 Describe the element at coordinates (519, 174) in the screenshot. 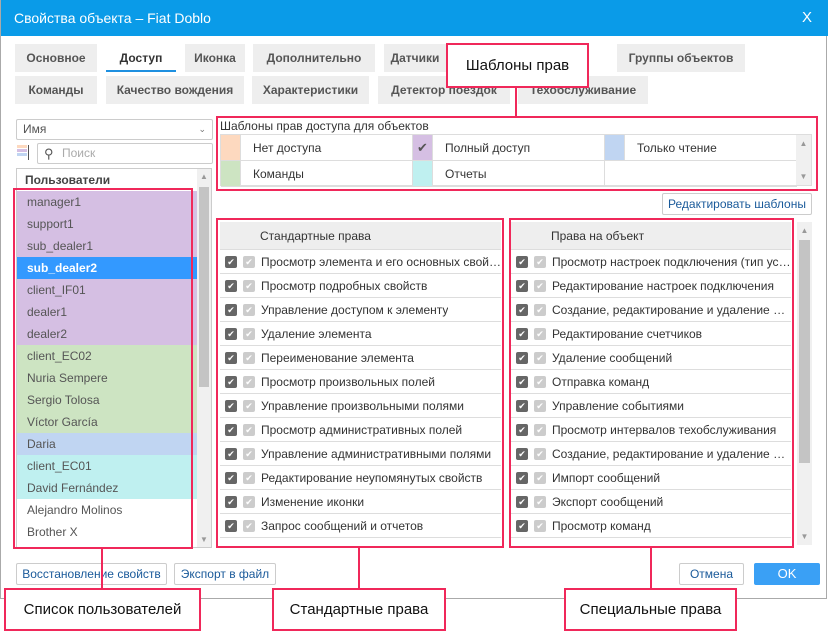

I see `template-item: Отчеты` at that location.